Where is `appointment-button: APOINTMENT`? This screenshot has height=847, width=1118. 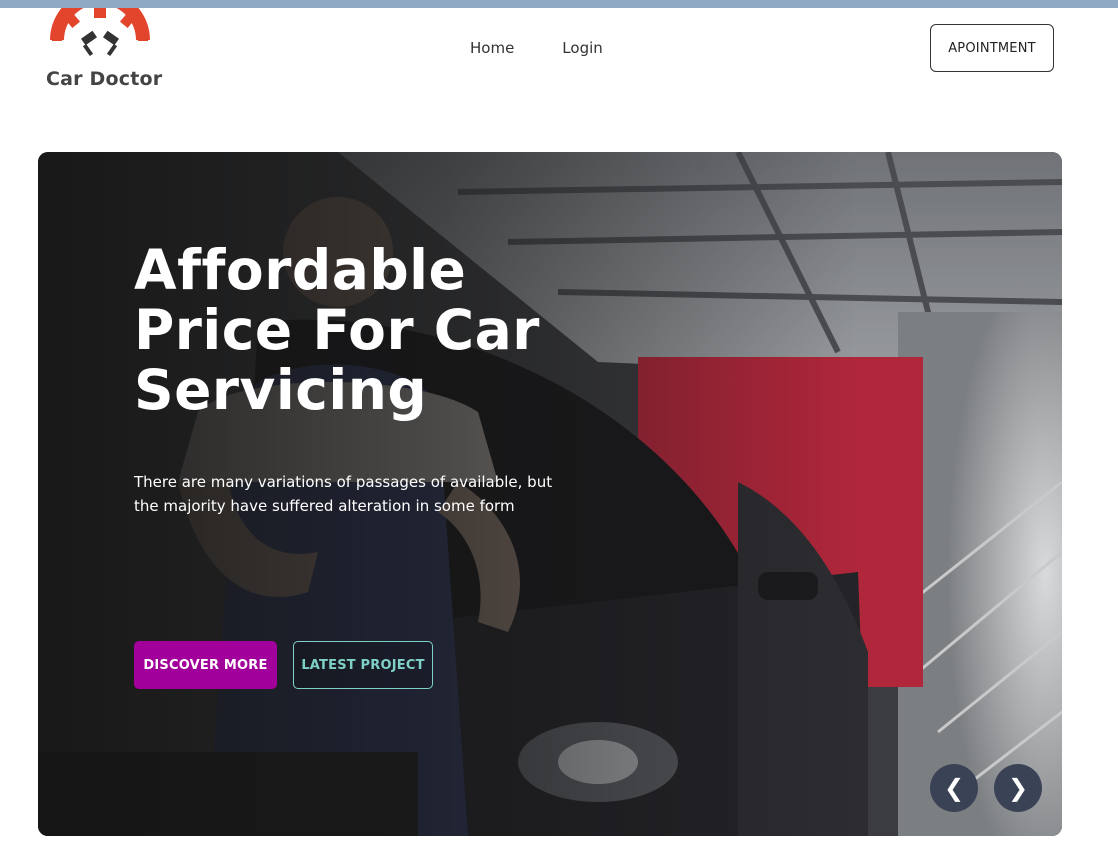
appointment-button: APOINTMENT is located at coordinates (992, 48).